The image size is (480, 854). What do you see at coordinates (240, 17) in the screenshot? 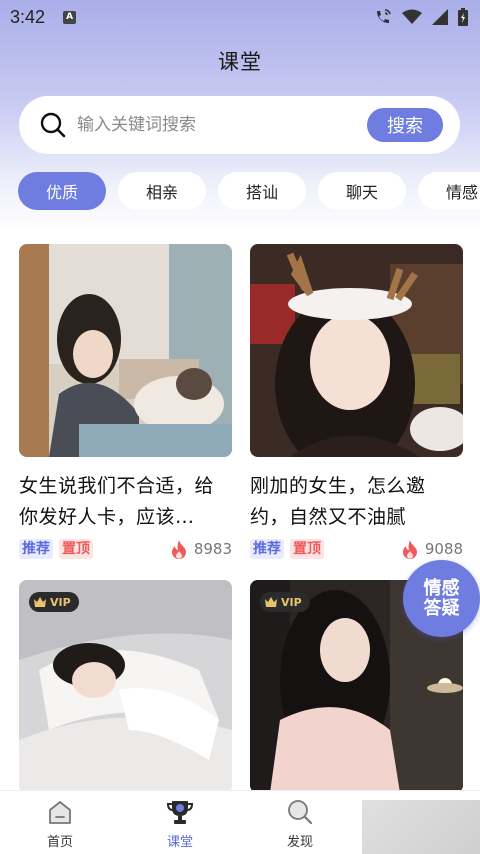
I see `status-bar: 3:42 A` at bounding box center [240, 17].